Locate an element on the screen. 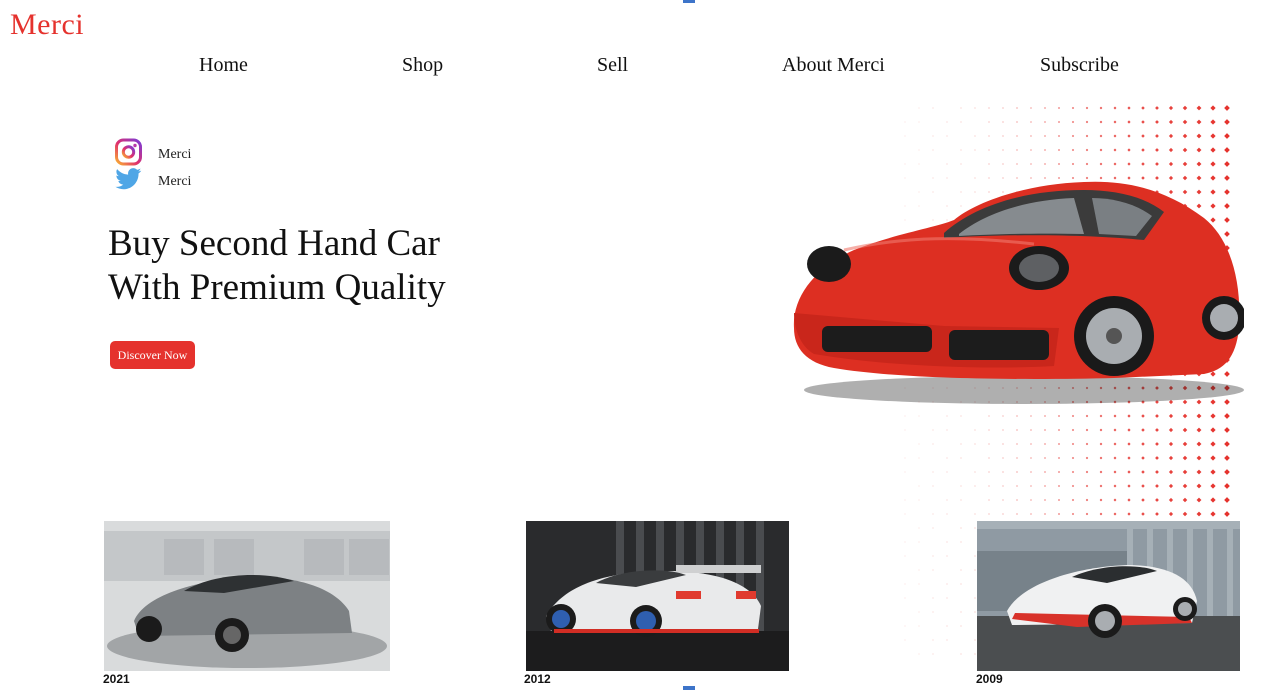 Image resolution: width=1284 pixels, height=690 pixels. top-marker-icon is located at coordinates (689, 1).